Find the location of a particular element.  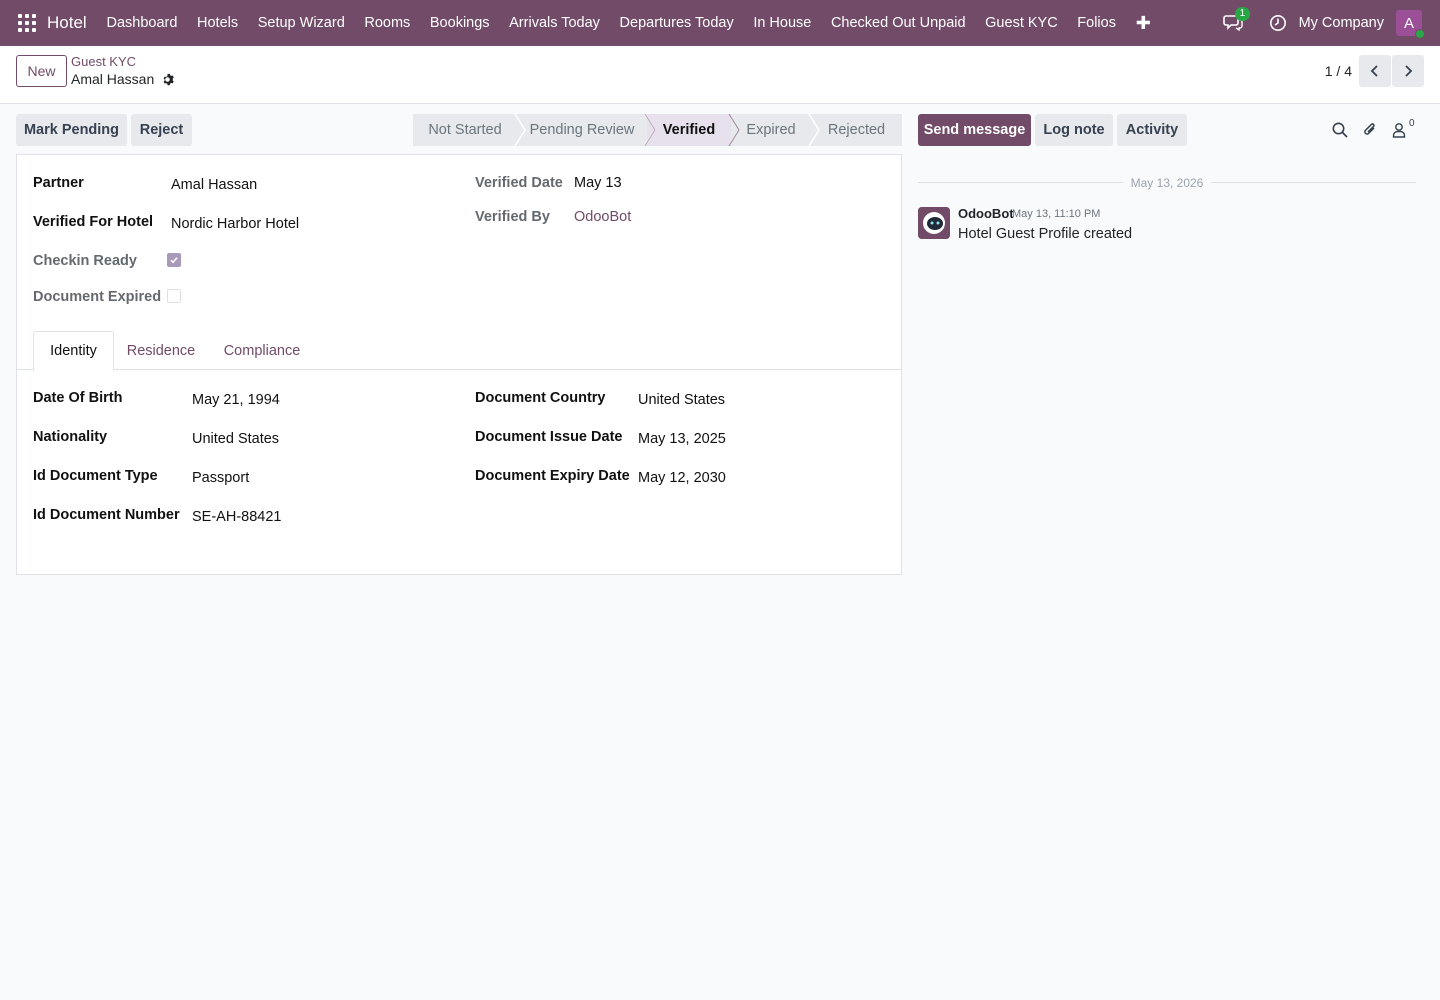

pager-value: 1 / 4 is located at coordinates (1338, 71).